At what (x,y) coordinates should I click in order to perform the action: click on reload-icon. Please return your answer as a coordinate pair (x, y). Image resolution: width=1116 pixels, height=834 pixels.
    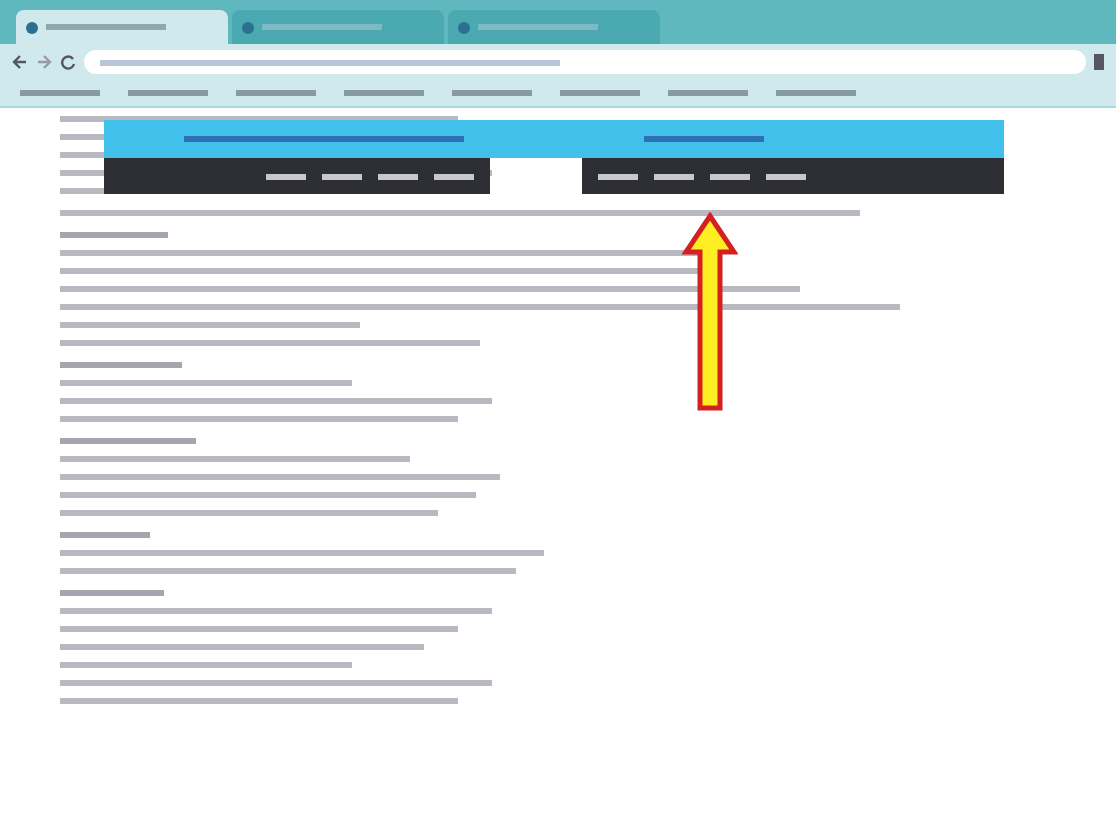
    Looking at the image, I should click on (68, 62).